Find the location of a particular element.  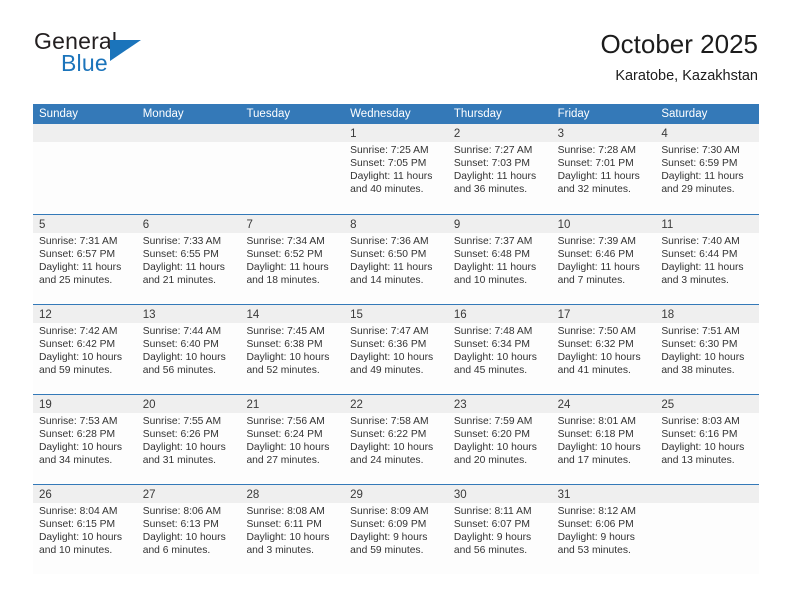

triangle-logo-icon is located at coordinates (125, 50).